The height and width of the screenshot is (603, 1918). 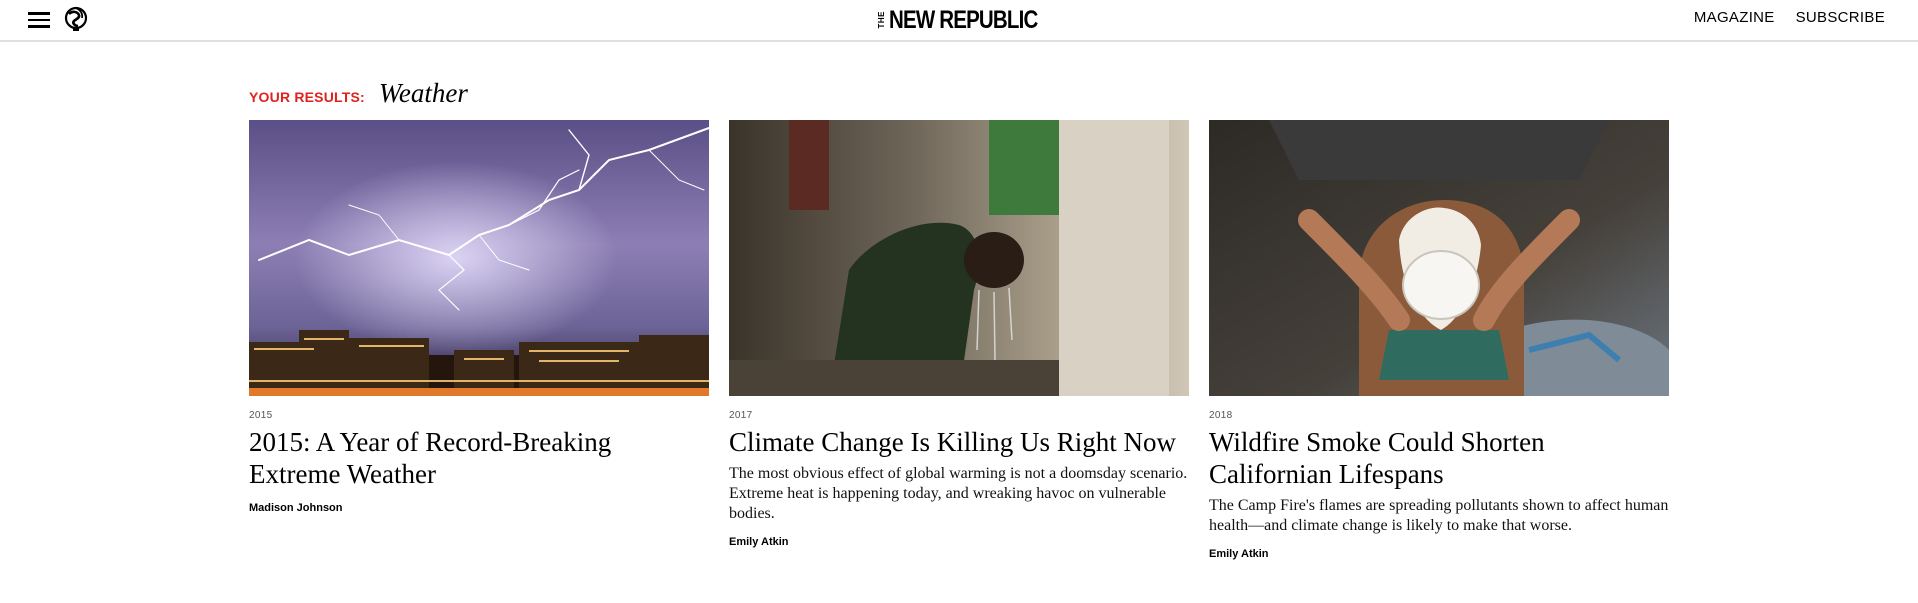 I want to click on brand-prefix: THE, so click(x=881, y=20).